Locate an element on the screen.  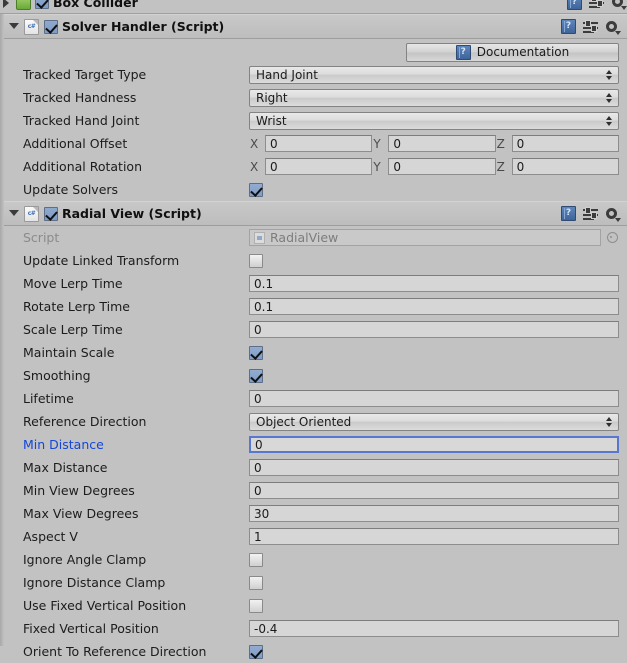
property-label: Move Lerp Time is located at coordinates (73, 283).